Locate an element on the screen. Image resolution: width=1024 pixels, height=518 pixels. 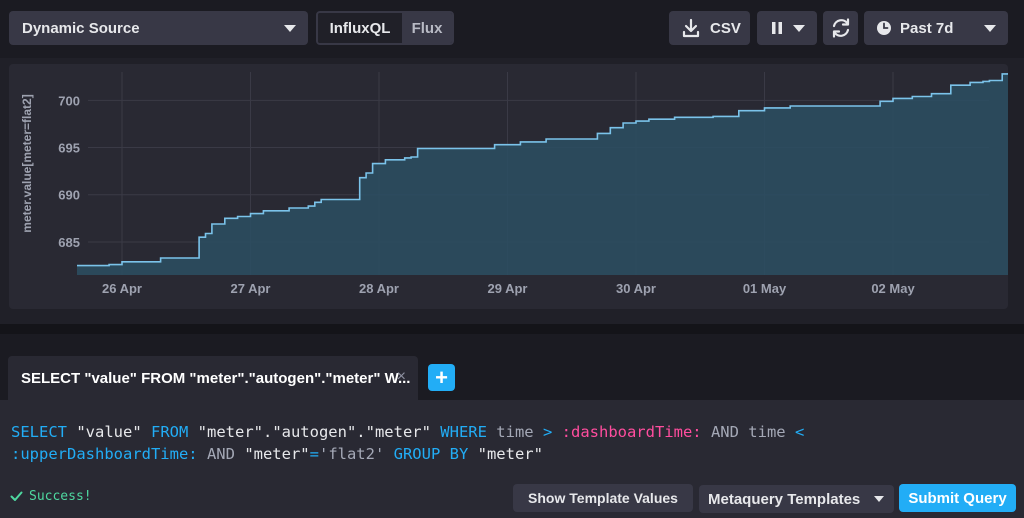
autorefresh-dropdown is located at coordinates (787, 28).